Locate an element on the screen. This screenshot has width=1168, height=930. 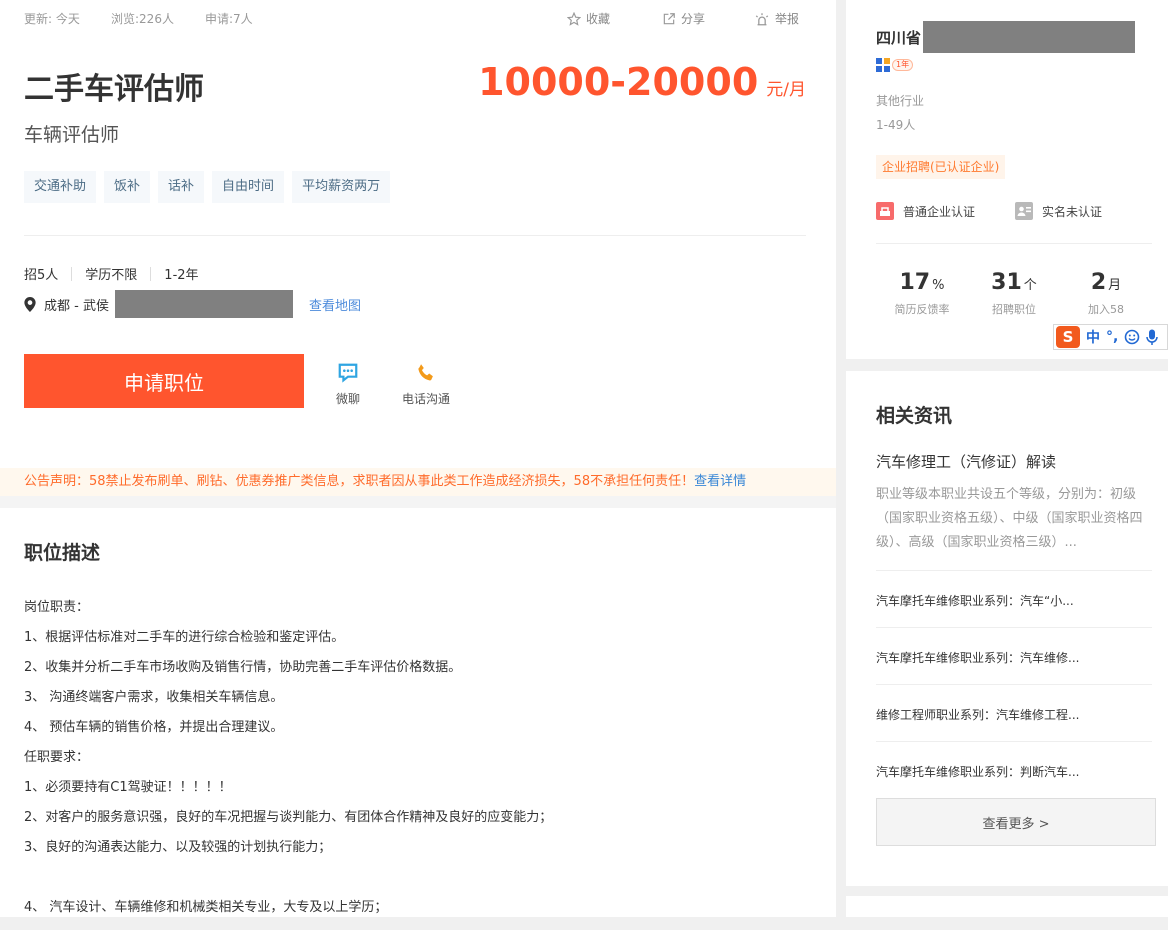
description-line: 4、 汽车设计、车辆维修和机械类相关专业，大专及以上学历； is located at coordinates (206, 907).